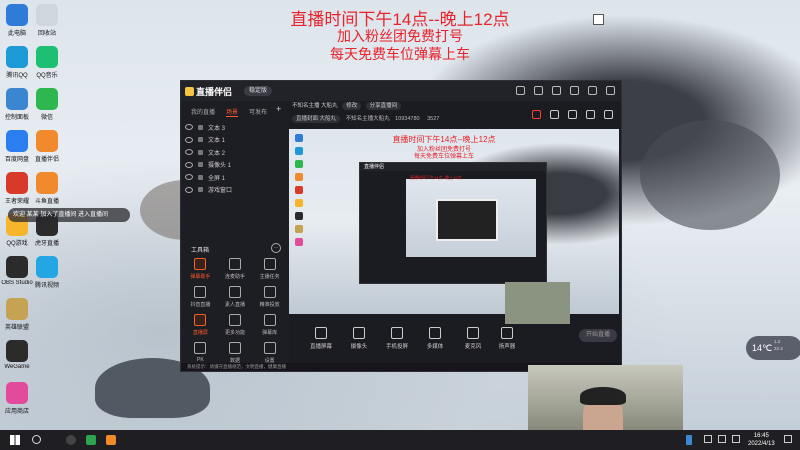 The width and height of the screenshot is (800, 450). Describe the element at coordinates (91, 440) in the screenshot. I see `wegame-icon` at that location.